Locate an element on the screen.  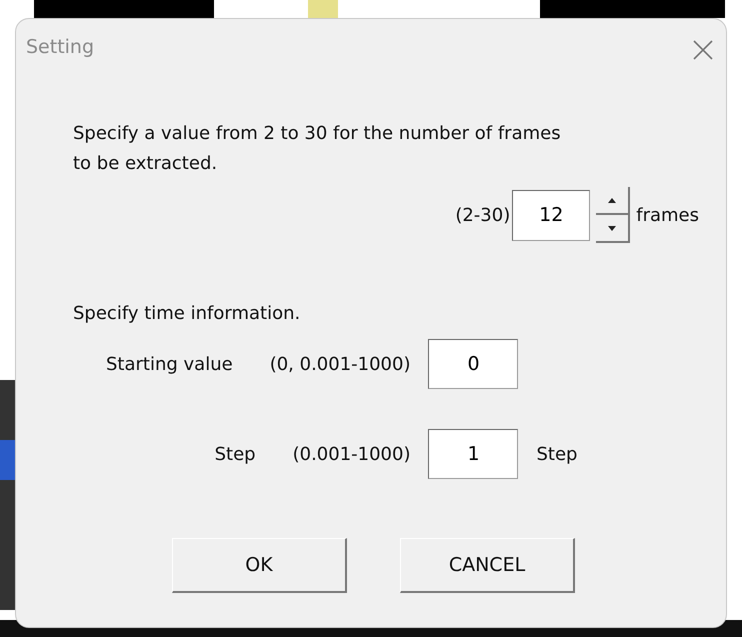
value-input: 1 is located at coordinates (473, 454).